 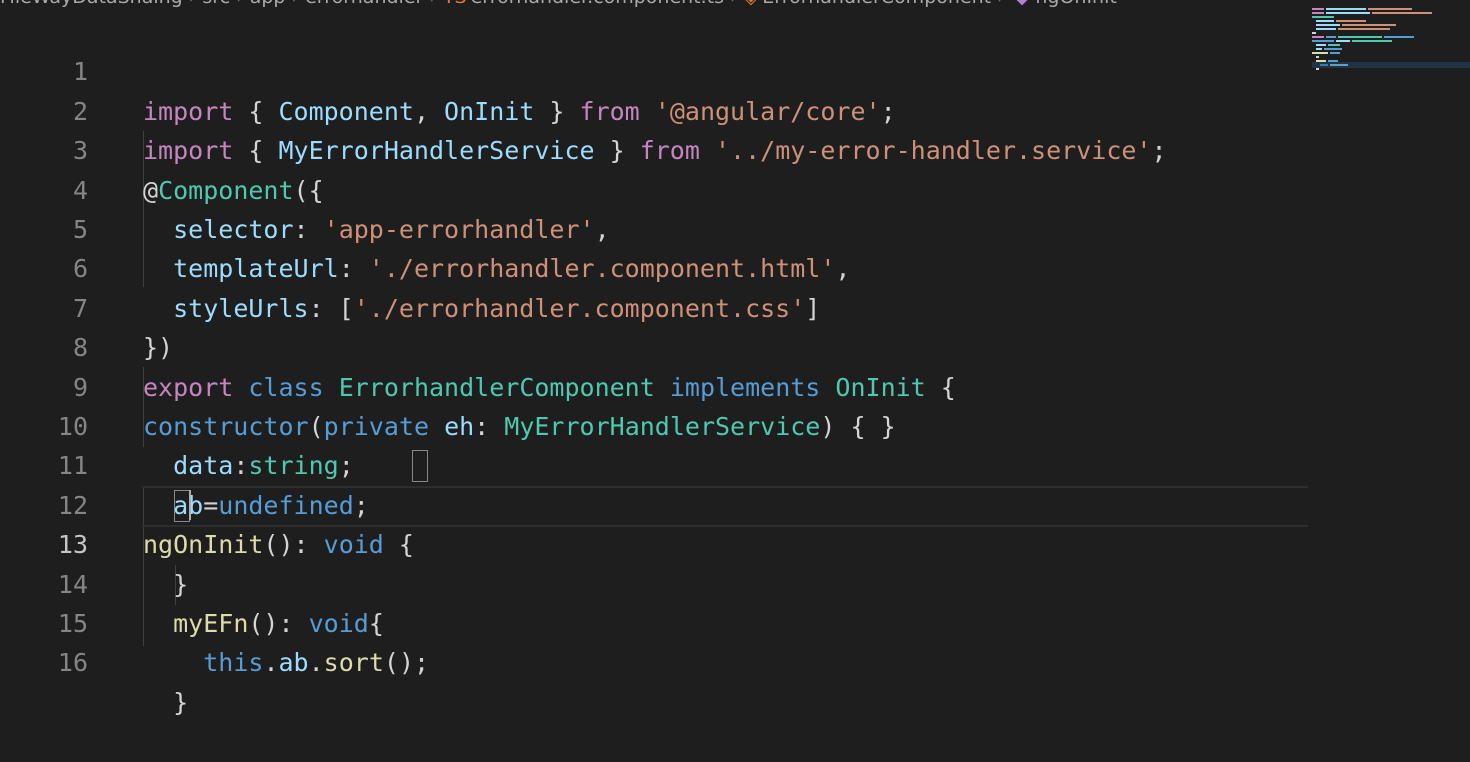 I want to click on line-content: }, so click(x=165, y=702).